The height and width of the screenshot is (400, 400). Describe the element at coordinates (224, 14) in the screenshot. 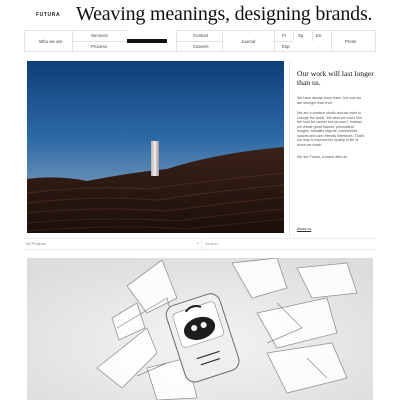

I see `tagline: Weaving meanings, designing brands.` at that location.